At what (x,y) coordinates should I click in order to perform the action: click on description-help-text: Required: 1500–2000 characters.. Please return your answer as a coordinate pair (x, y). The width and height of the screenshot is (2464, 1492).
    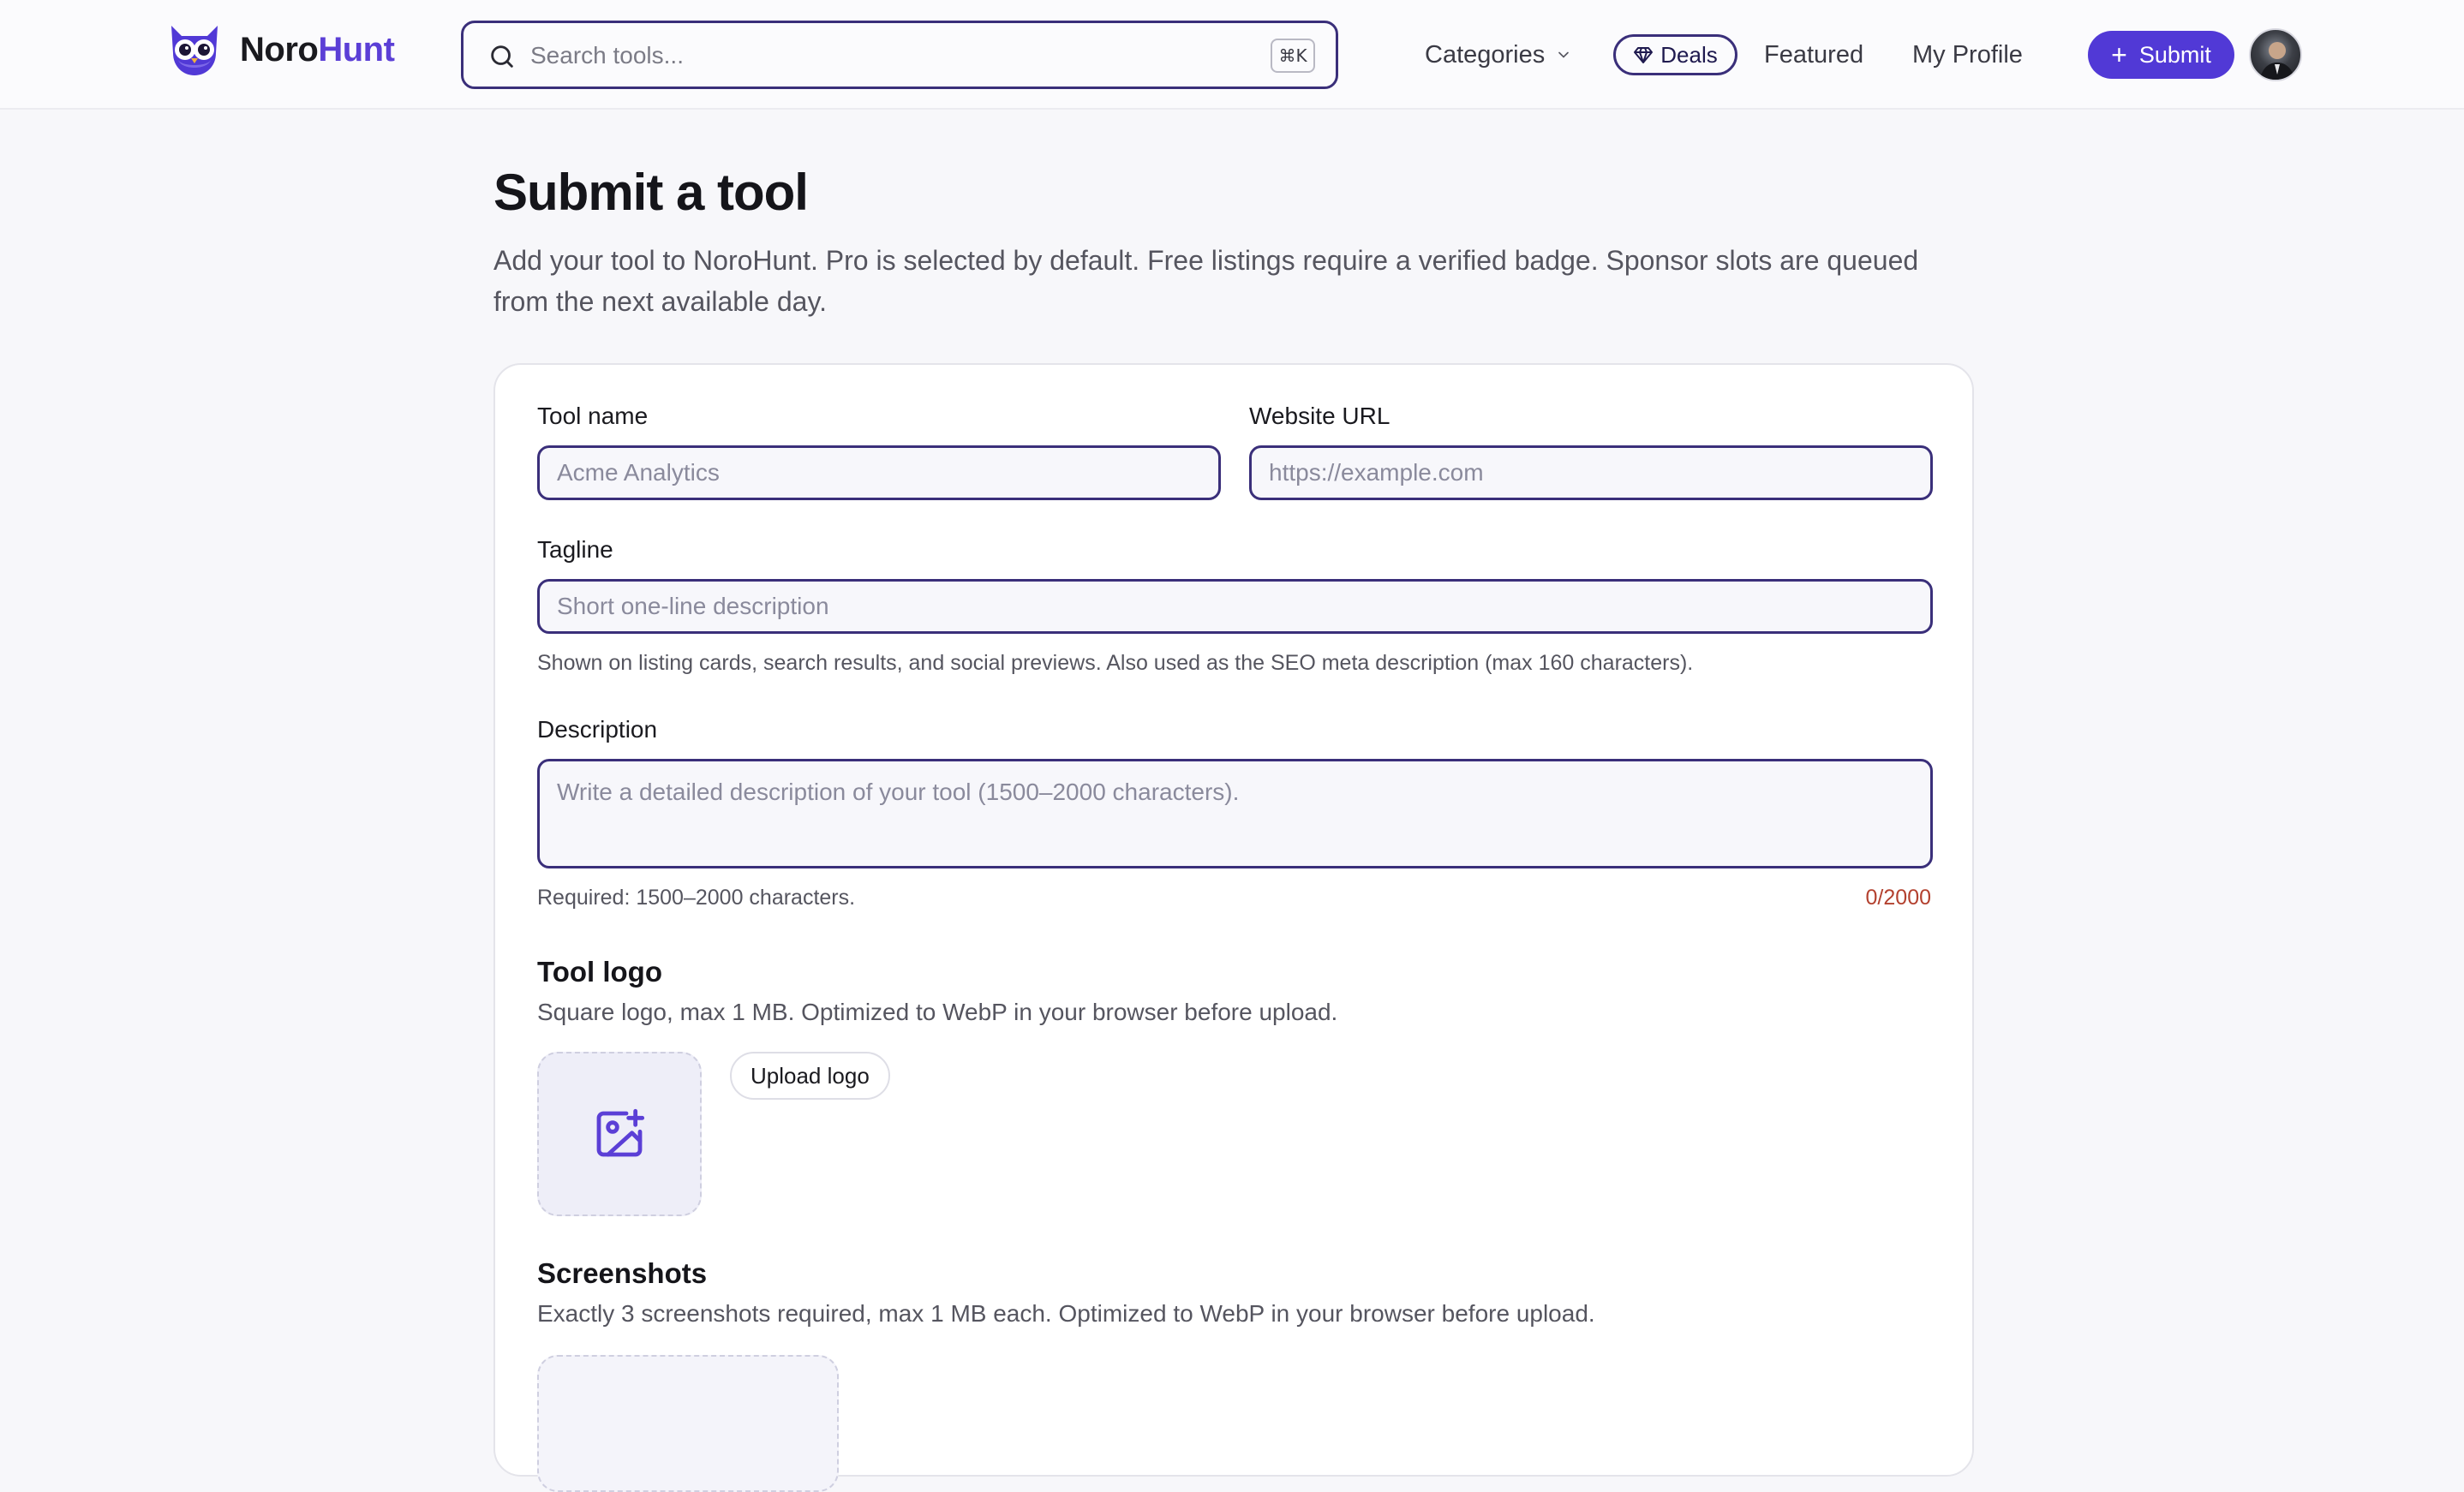
    Looking at the image, I should click on (696, 898).